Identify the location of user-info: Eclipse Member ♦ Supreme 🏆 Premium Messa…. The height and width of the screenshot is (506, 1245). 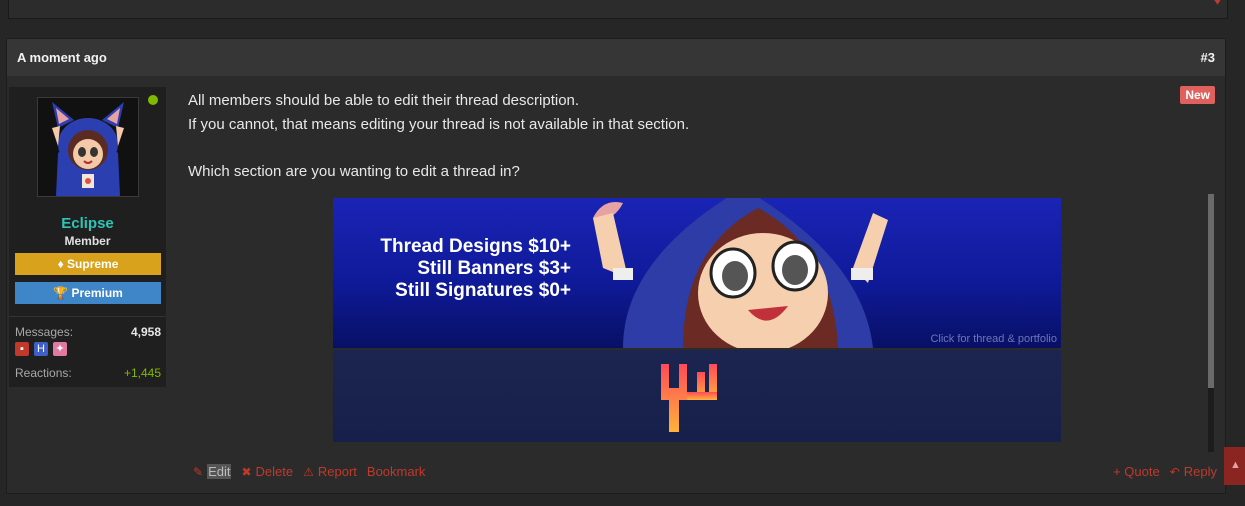
(87, 237).